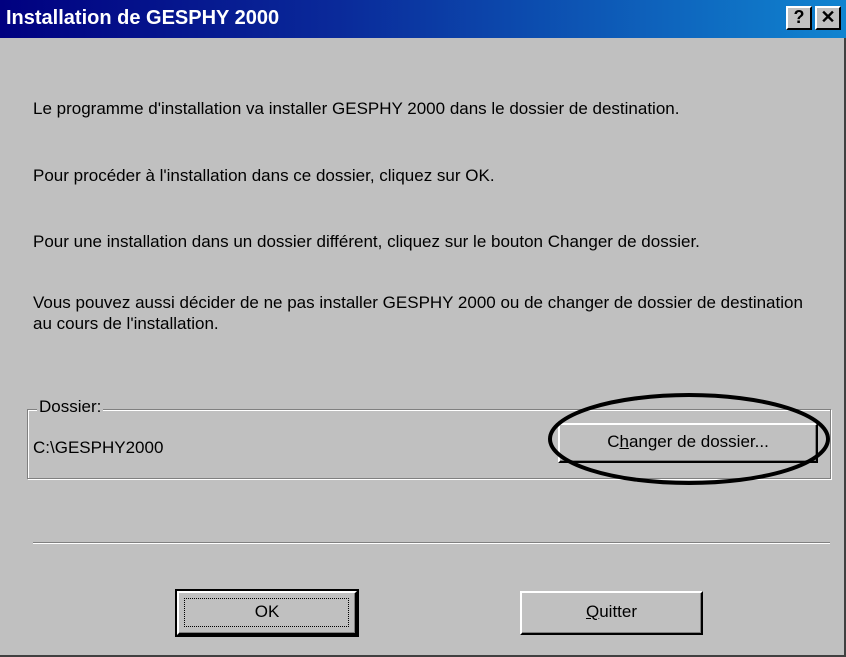  I want to click on title-bar: Installation de GESPHY 2000 ? ✕, so click(423, 19).